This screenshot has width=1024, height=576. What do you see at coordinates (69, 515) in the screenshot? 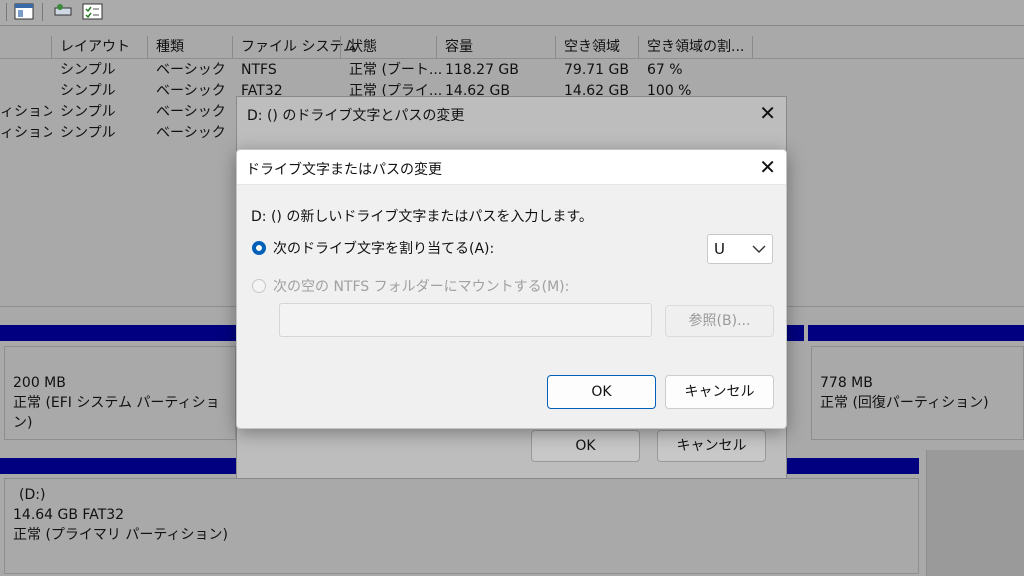
I see `partition-size: 14.64 GB FAT32` at bounding box center [69, 515].